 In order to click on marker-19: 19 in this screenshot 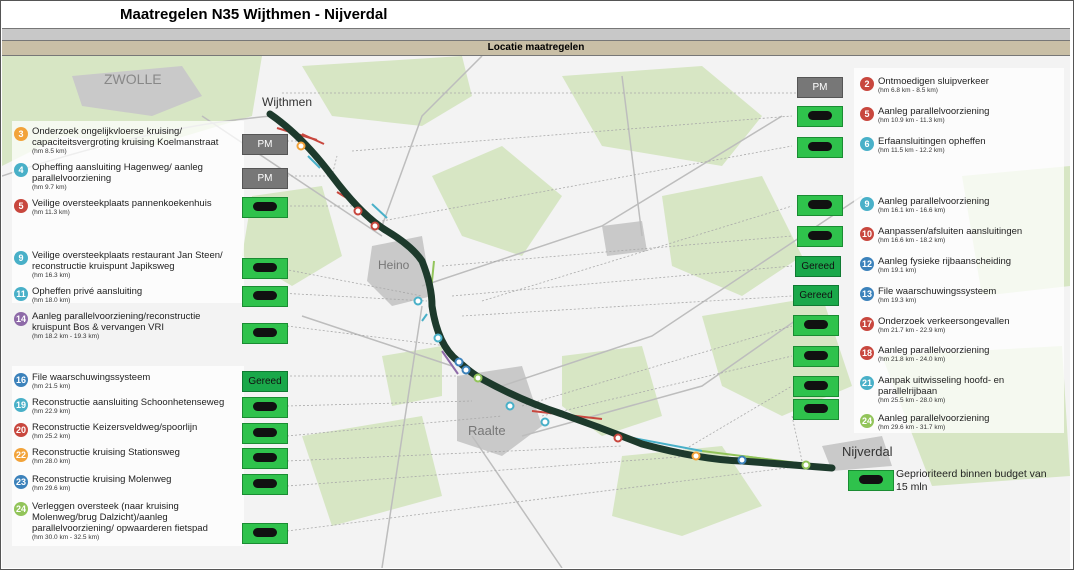, I will do `click(21, 405)`.